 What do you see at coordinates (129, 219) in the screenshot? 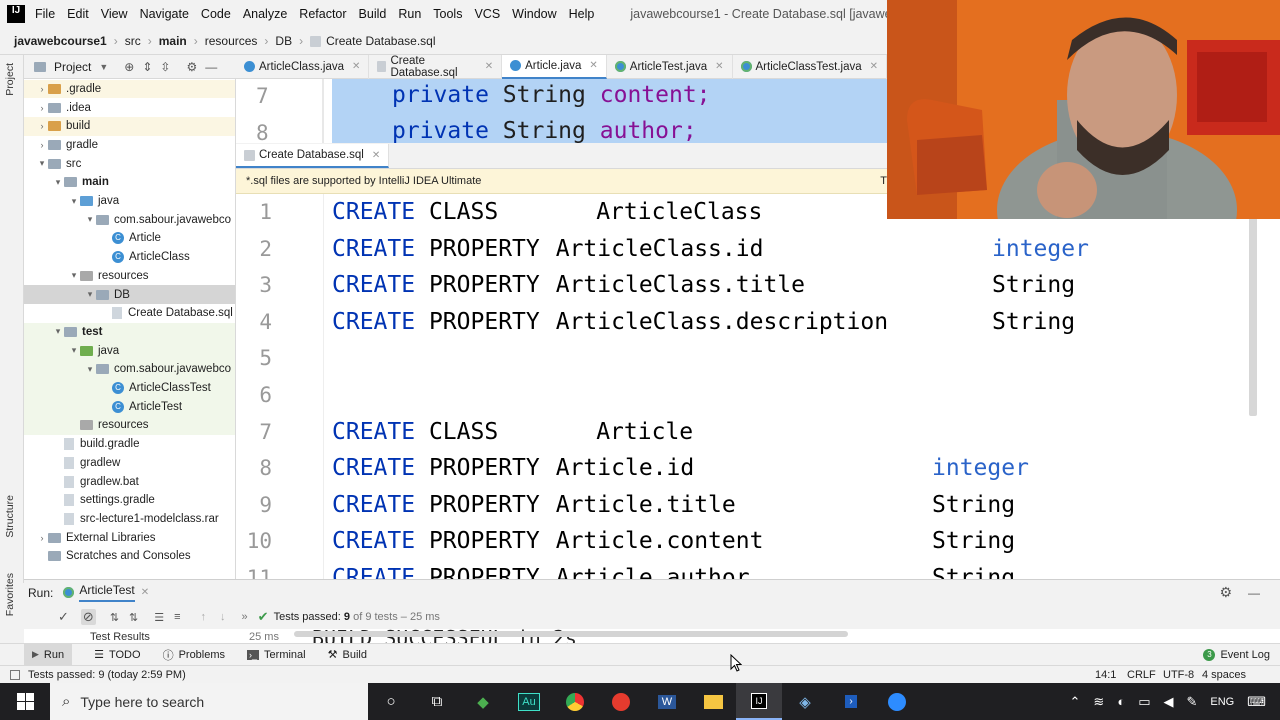
I see `project-tree-item: ▾ com.sabour.javawebco` at bounding box center [129, 219].